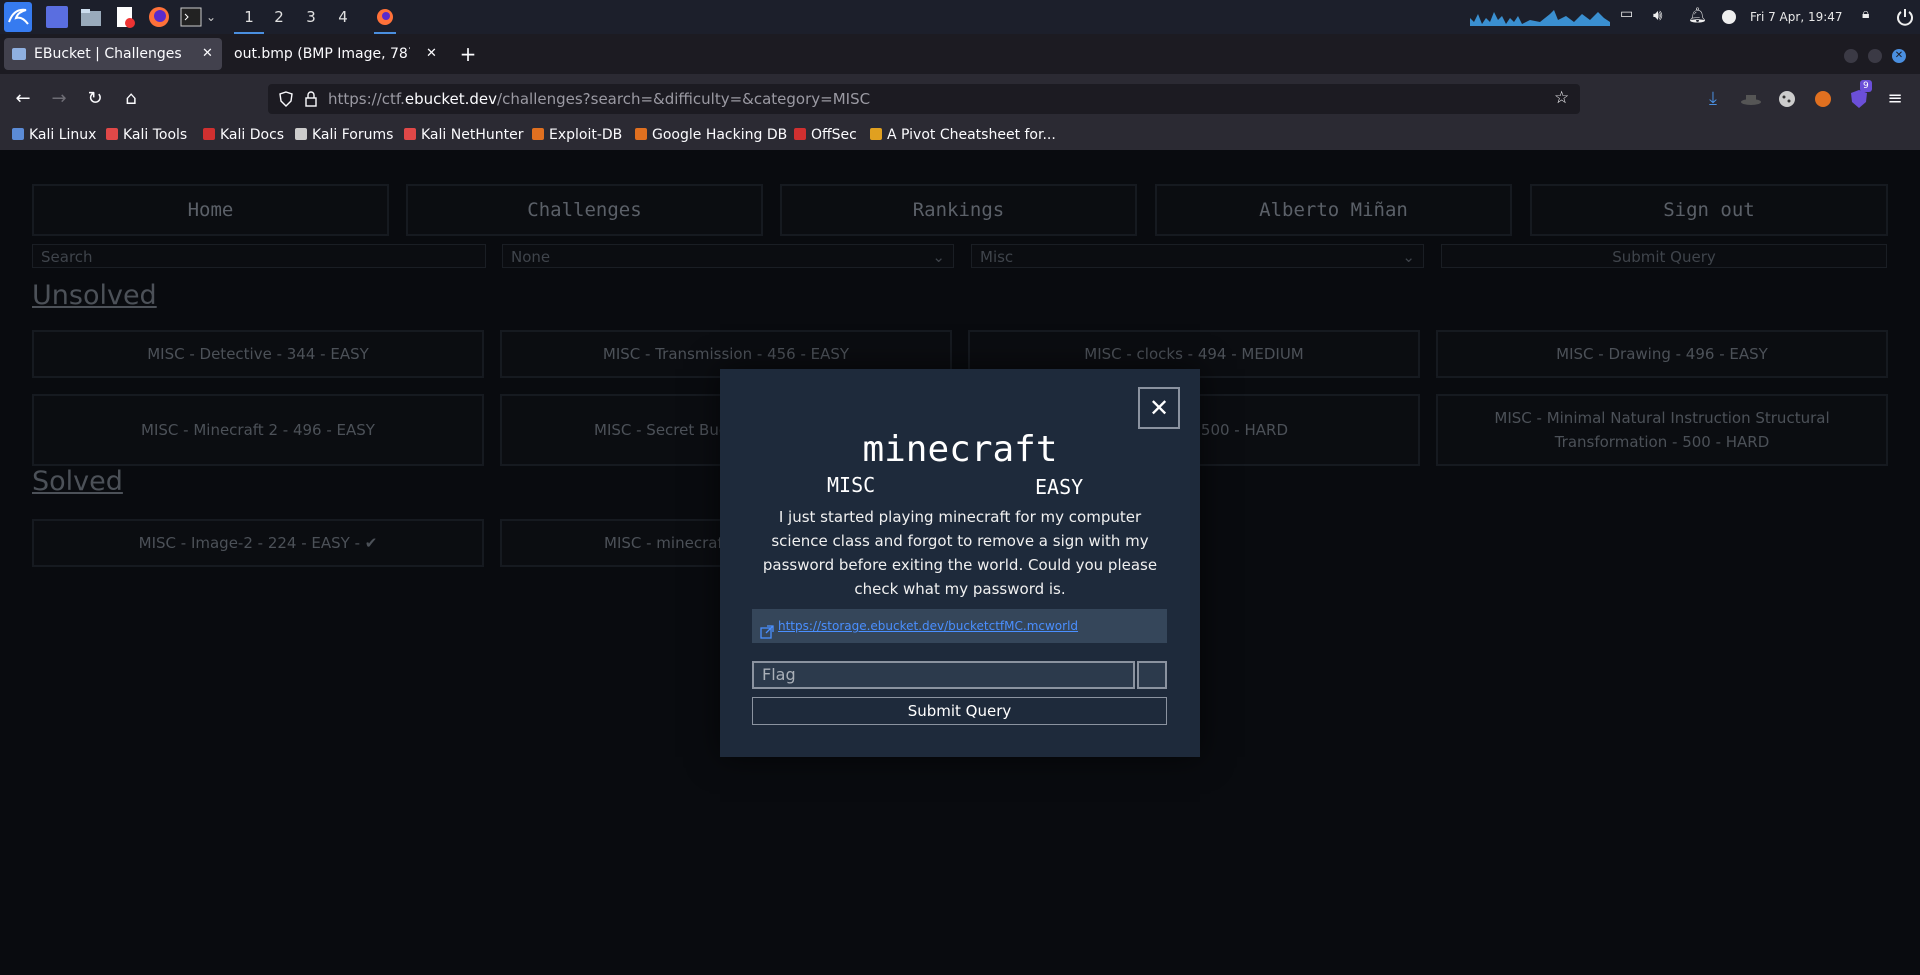 The width and height of the screenshot is (1920, 975). I want to click on challenge-card: MISC - Detective - 344 - EASY, so click(258, 354).